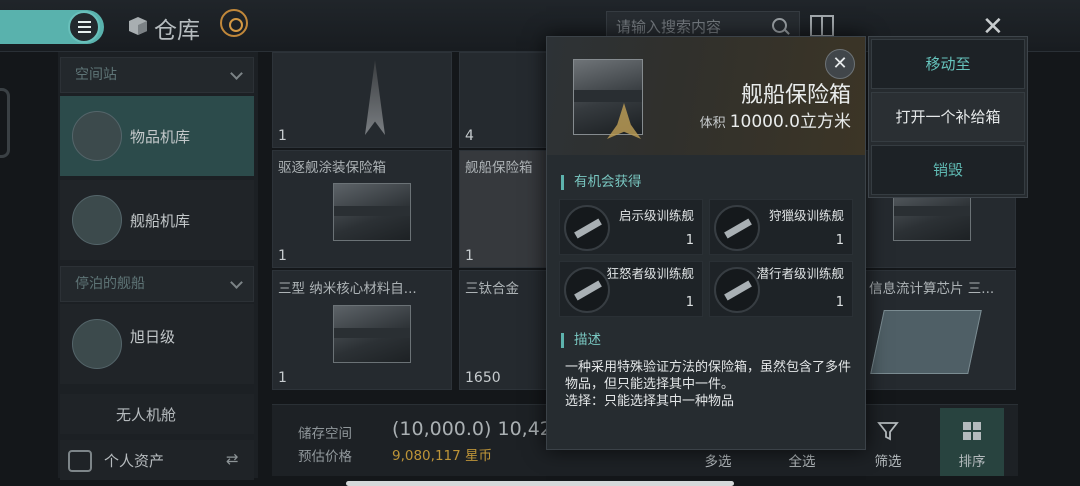  Describe the element at coordinates (84, 27) in the screenshot. I see `menu-button` at that location.